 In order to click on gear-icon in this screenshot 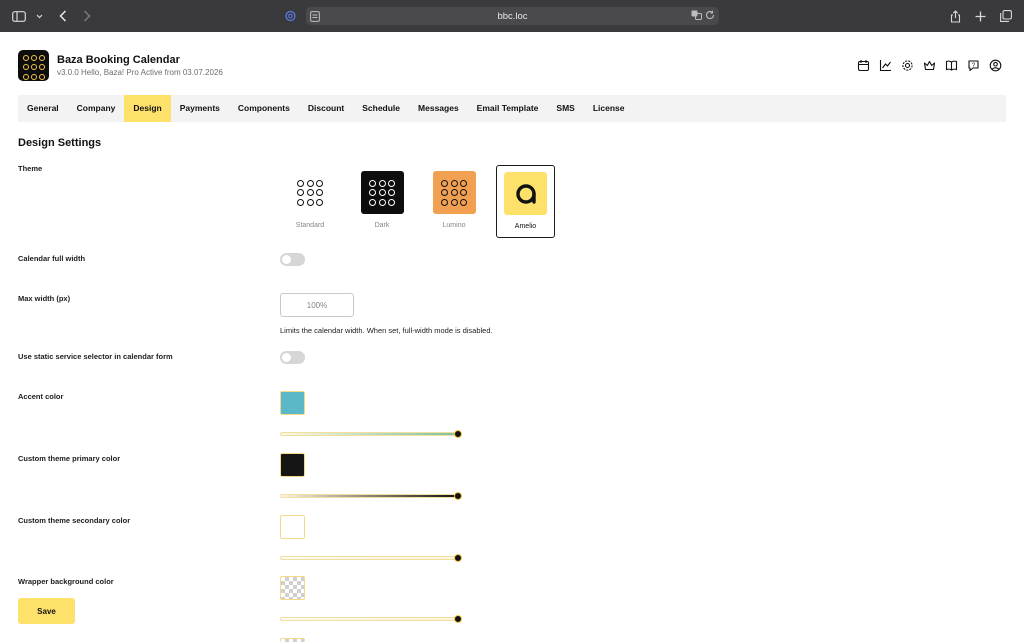, I will do `click(907, 65)`.